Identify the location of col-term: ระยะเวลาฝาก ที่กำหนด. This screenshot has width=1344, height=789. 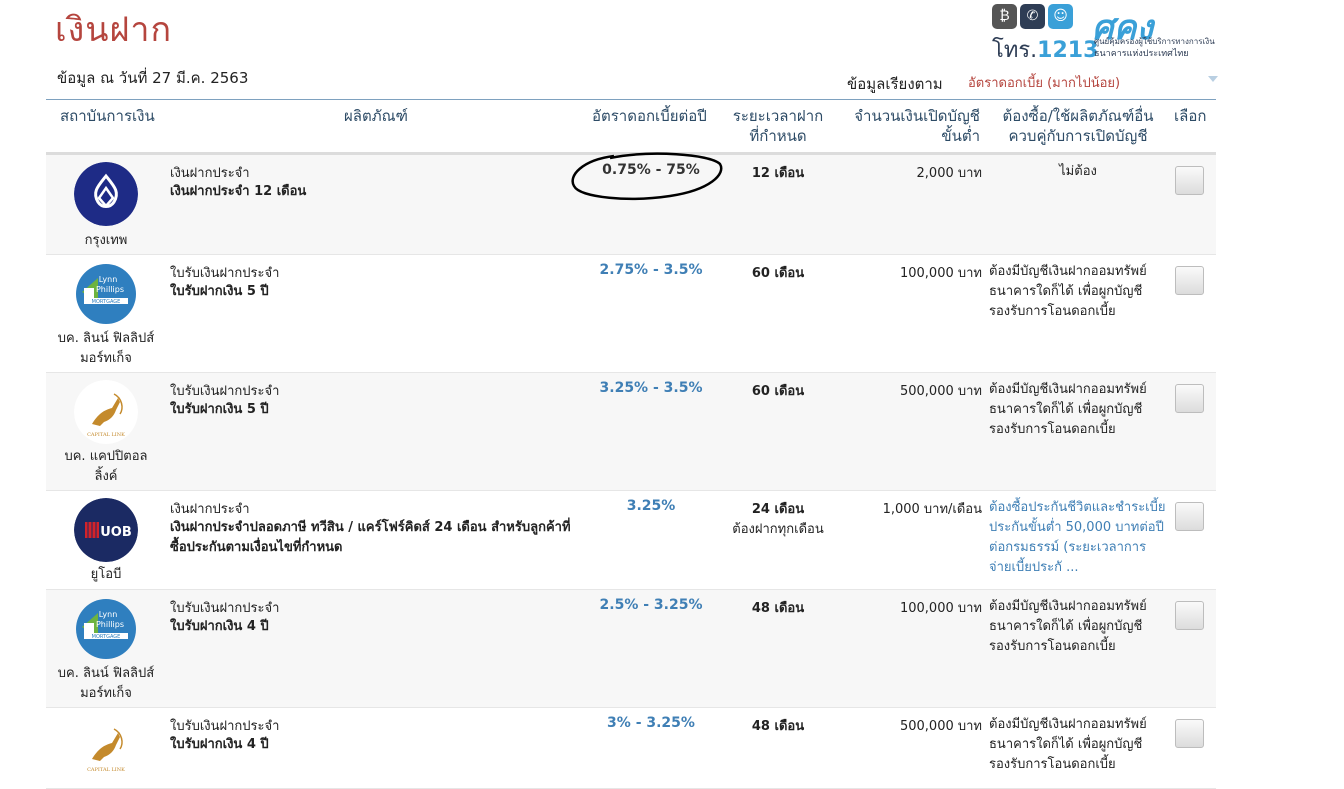
(778, 126).